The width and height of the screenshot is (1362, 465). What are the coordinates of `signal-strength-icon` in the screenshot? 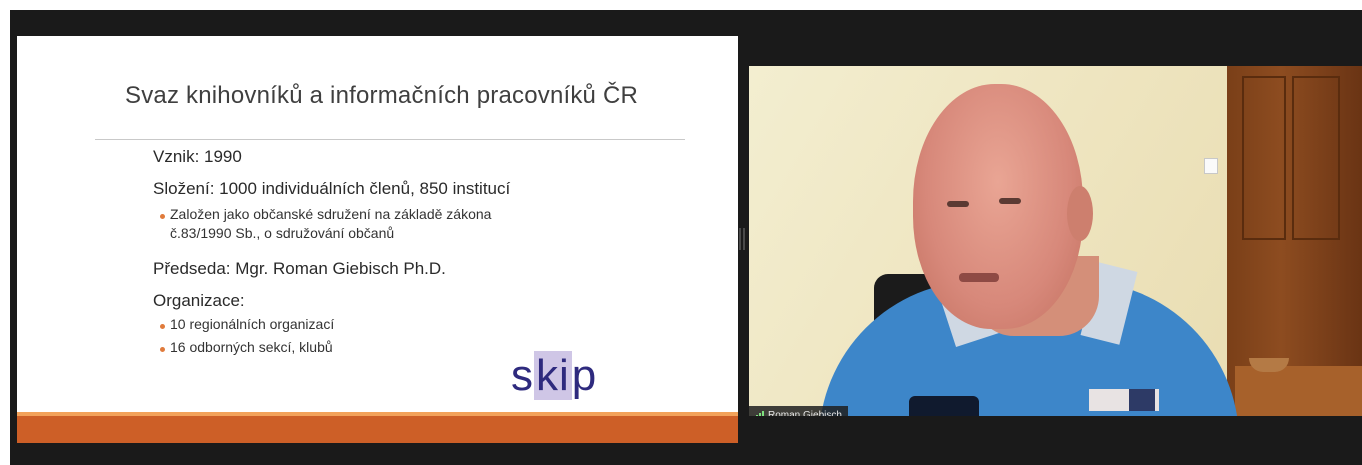 It's located at (758, 413).